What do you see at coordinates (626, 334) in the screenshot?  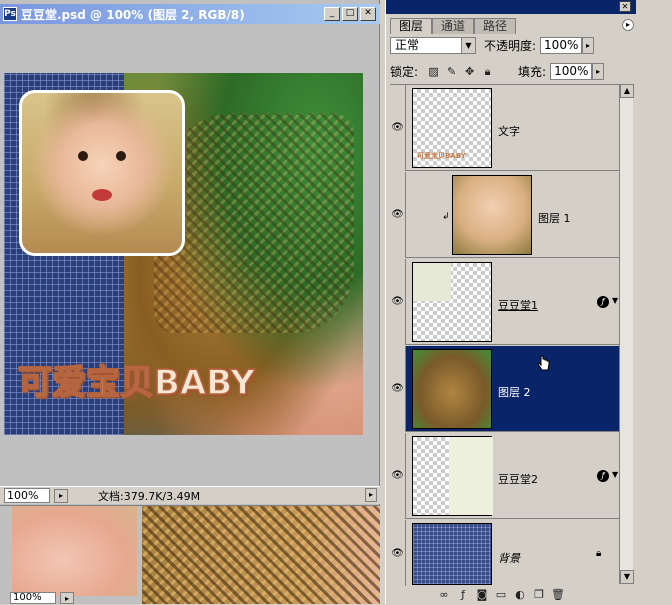 I see `layers-scrollbar: ▲ ▼` at bounding box center [626, 334].